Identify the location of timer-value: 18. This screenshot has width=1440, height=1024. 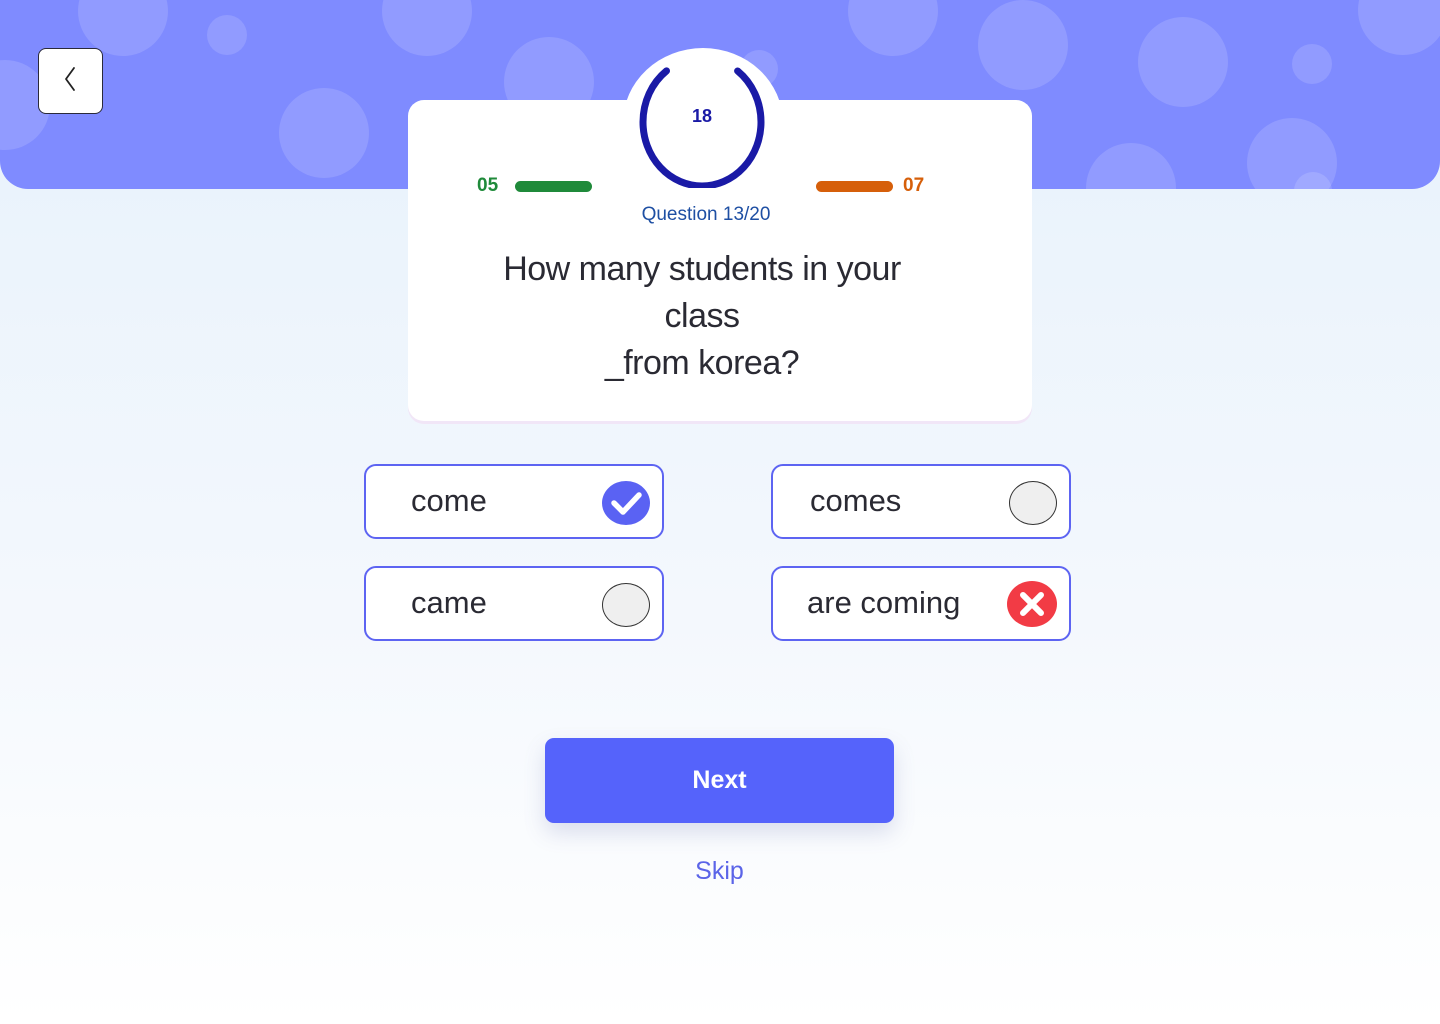
(702, 116).